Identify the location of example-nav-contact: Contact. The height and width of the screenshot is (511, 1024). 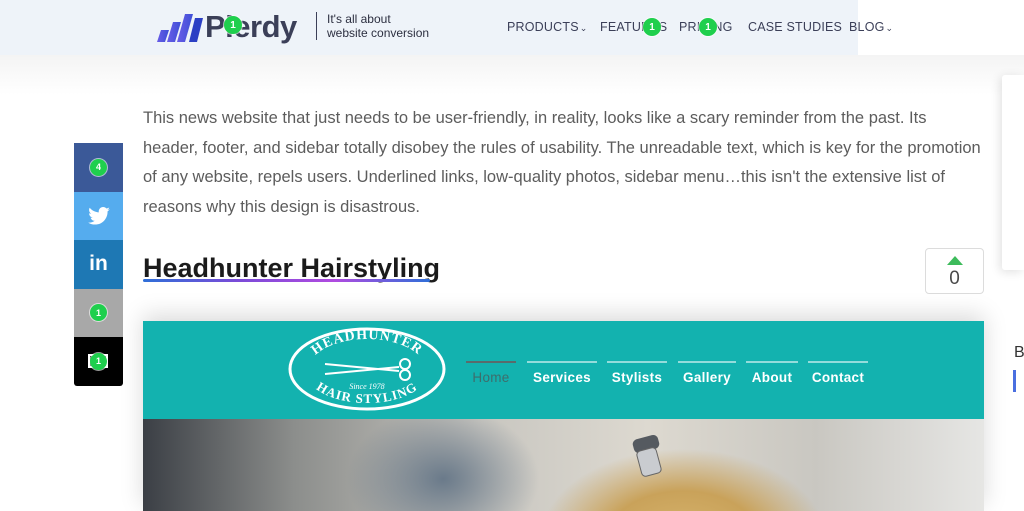
(838, 376).